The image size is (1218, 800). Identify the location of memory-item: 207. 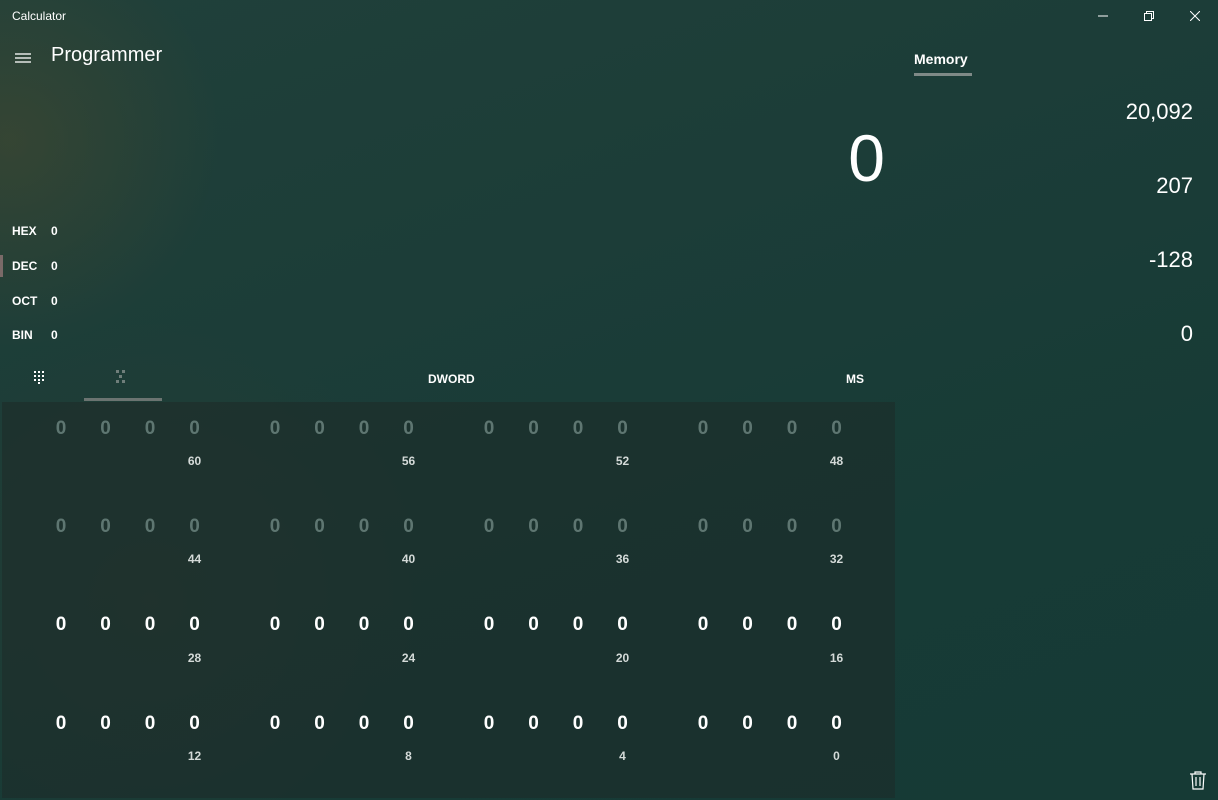
(1174, 186).